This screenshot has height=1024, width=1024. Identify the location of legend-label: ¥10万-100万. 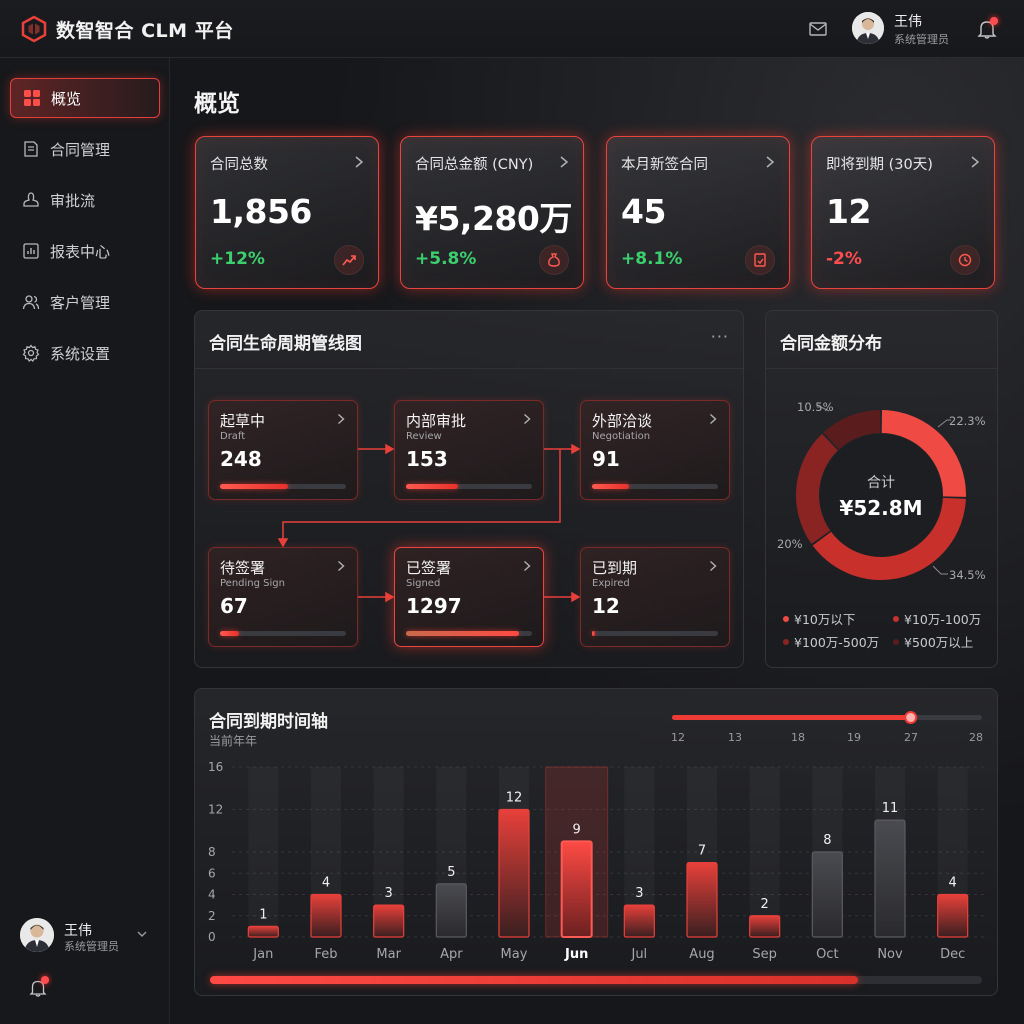
(943, 619).